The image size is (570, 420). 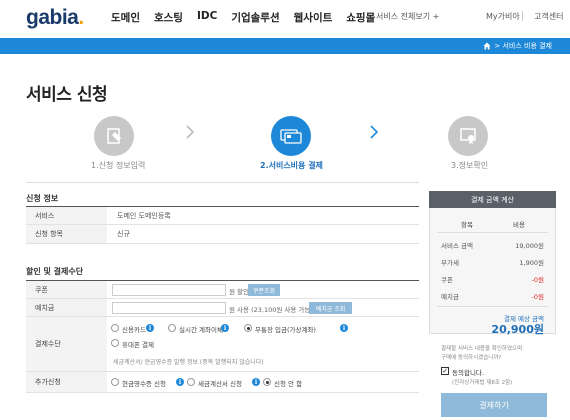 I want to click on agree-question: 구매에 동의하시겠습니까?, so click(x=471, y=358).